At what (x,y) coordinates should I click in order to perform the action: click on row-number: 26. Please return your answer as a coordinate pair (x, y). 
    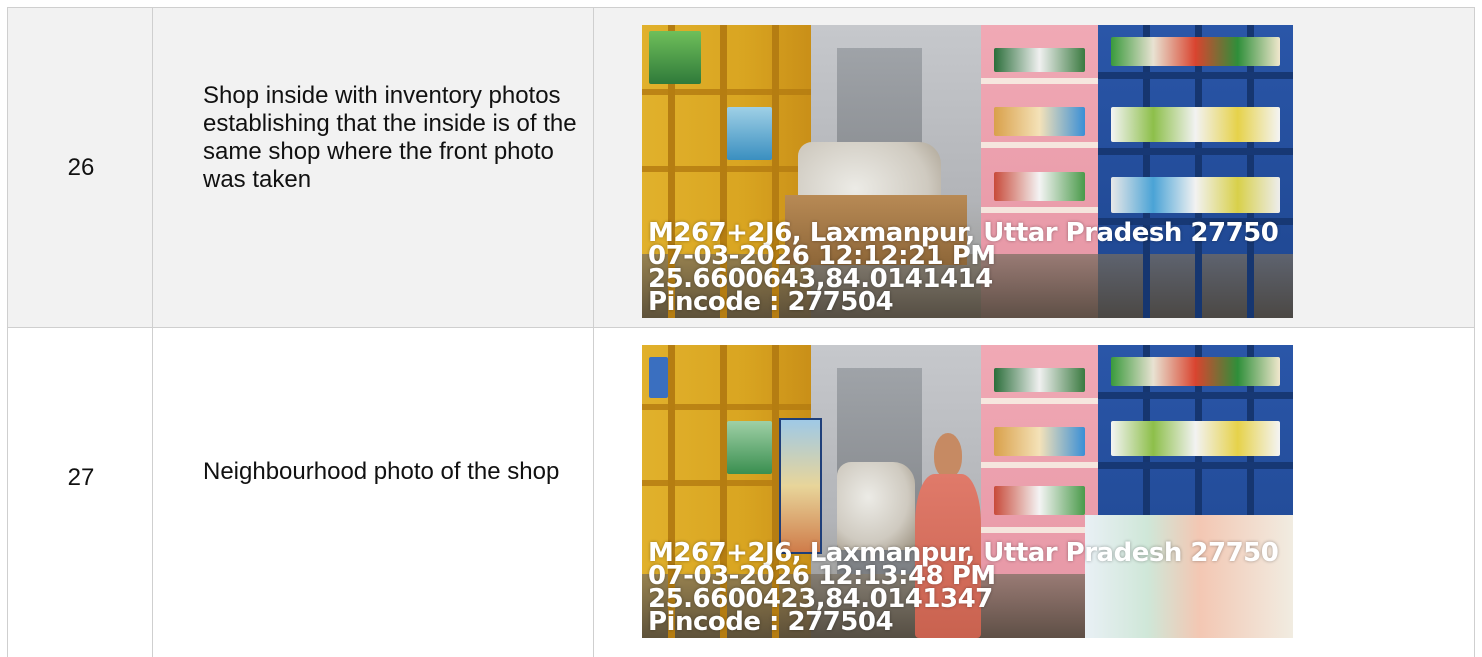
    Looking at the image, I should click on (81, 167).